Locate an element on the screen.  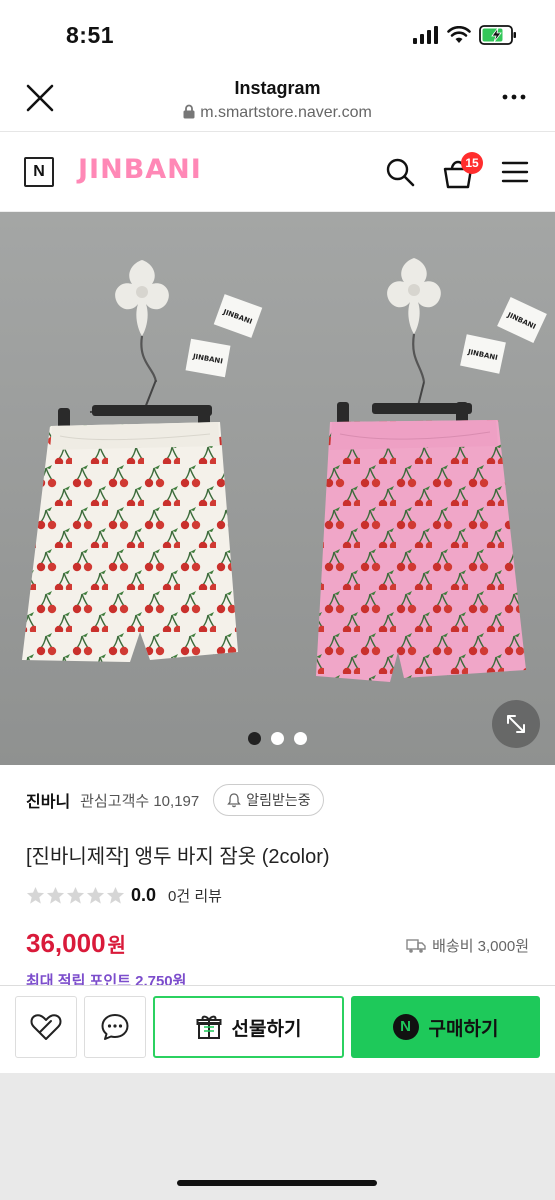
gift-label: 선물하기 is located at coordinates (266, 1029).